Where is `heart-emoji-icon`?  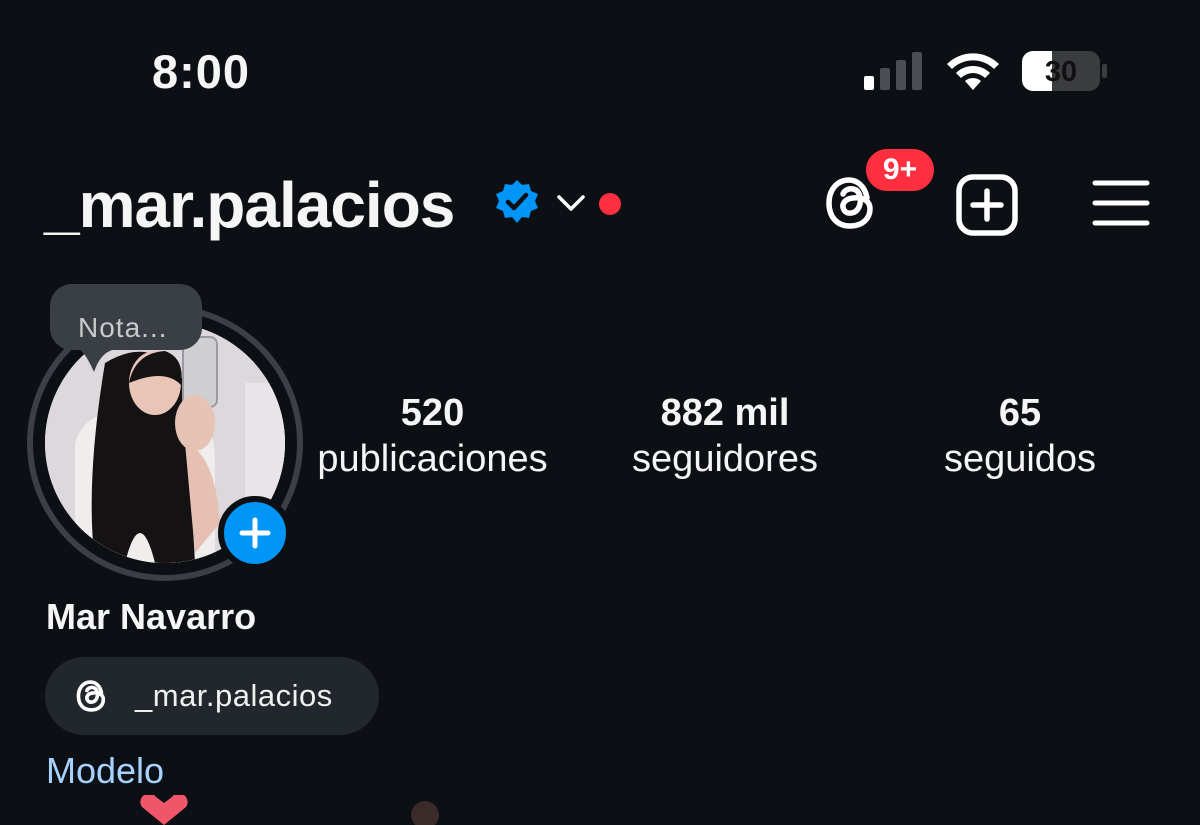 heart-emoji-icon is located at coordinates (164, 810).